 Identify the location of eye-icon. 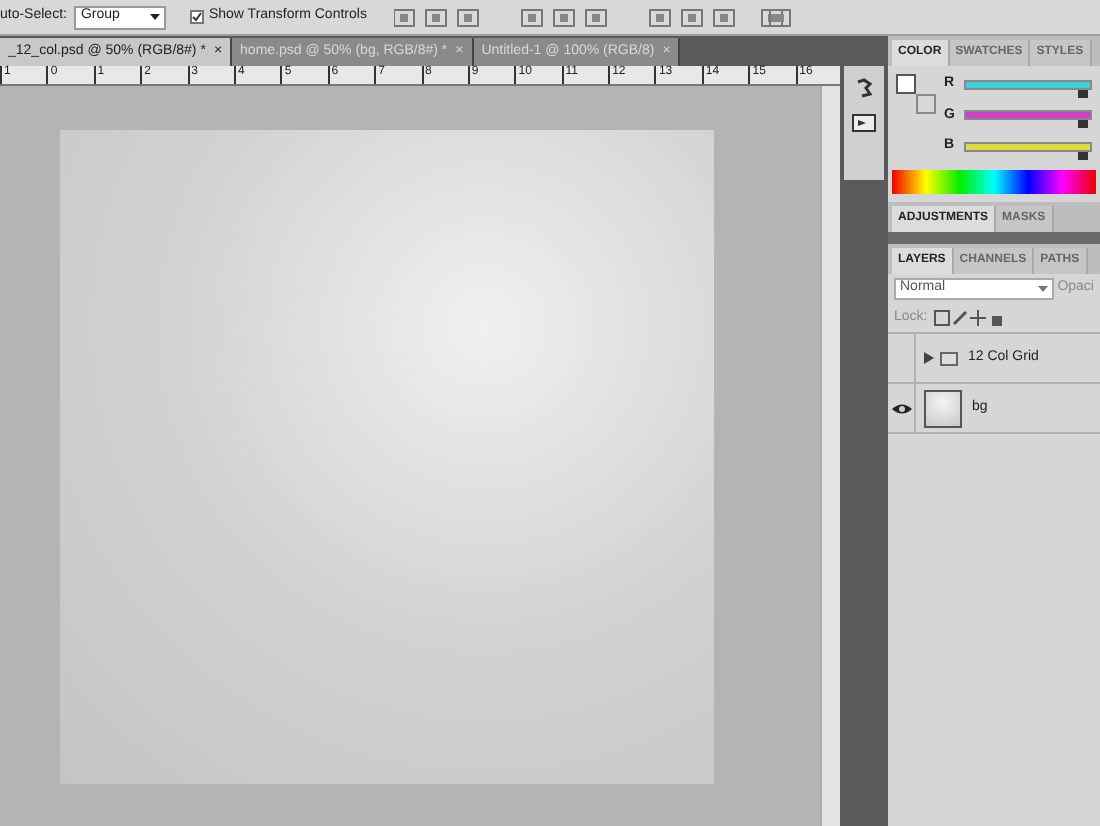
(901, 408).